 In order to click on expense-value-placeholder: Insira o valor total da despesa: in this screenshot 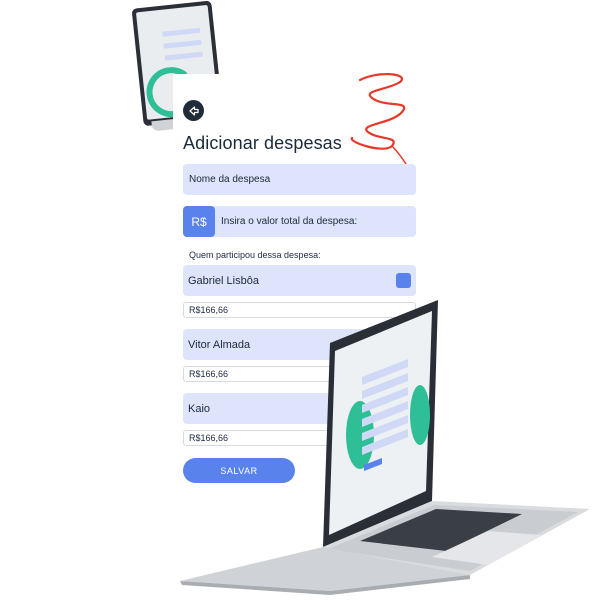, I will do `click(289, 221)`.